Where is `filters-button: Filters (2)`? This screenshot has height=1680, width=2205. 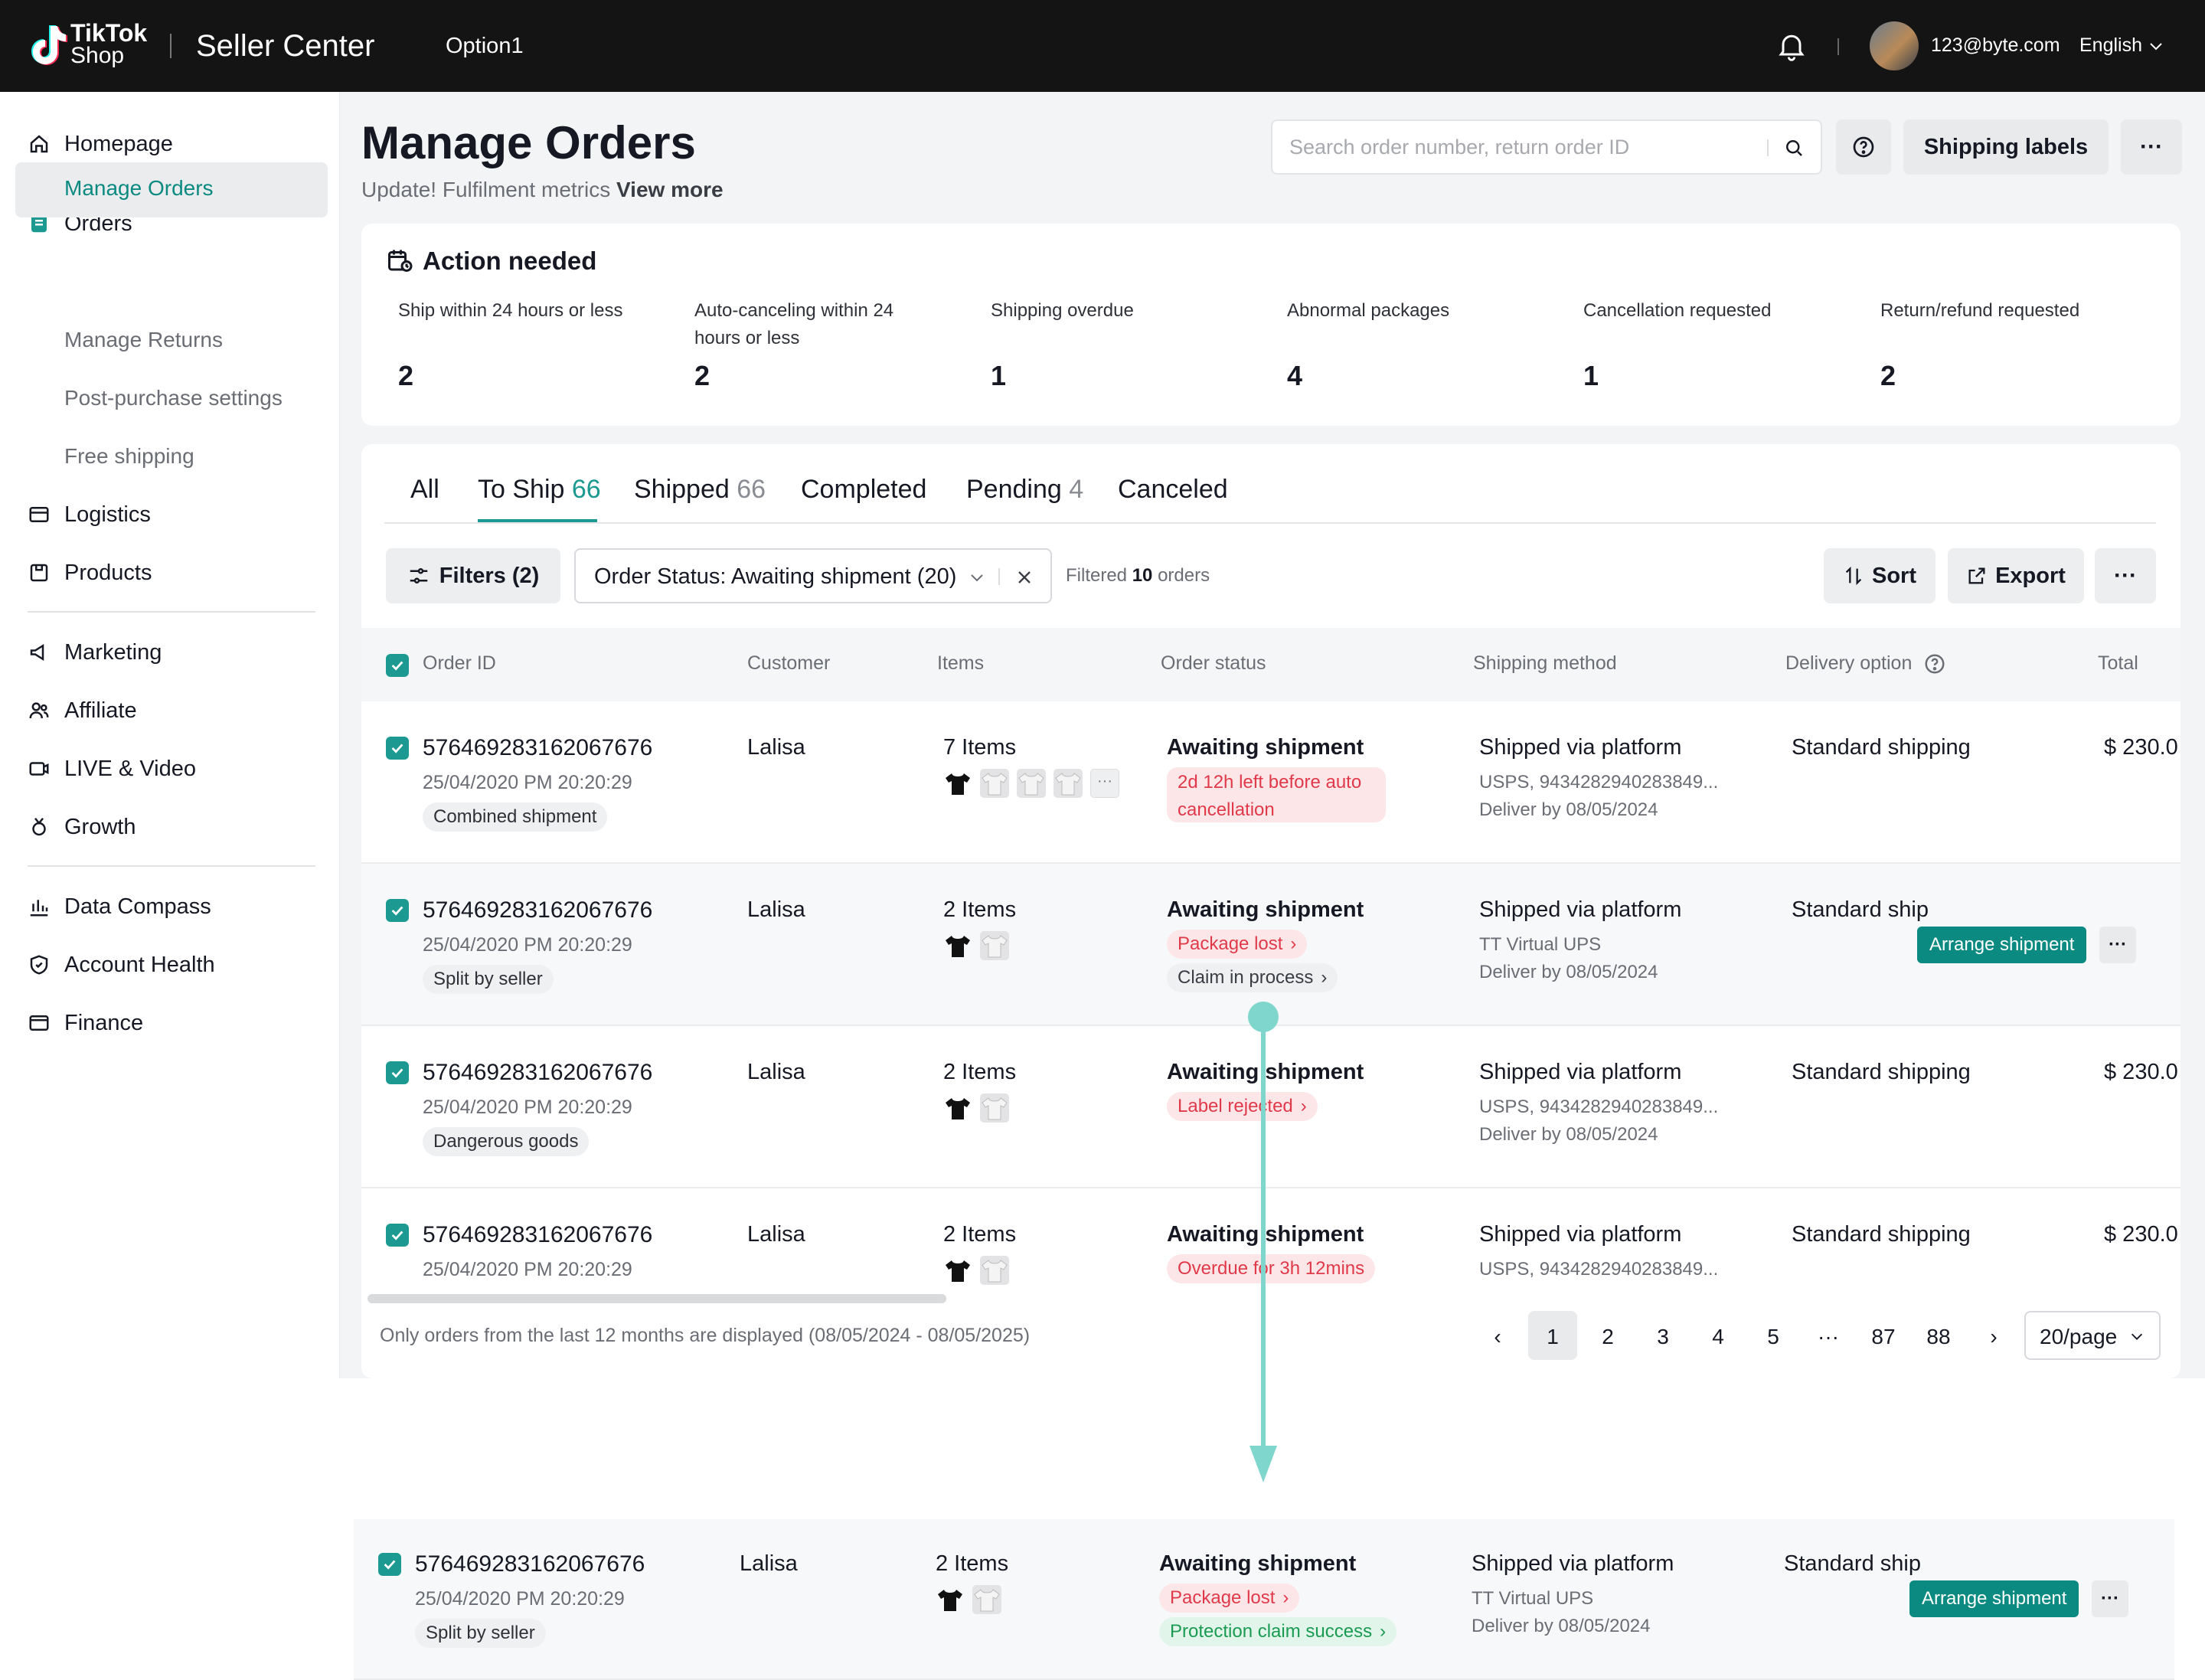 filters-button: Filters (2) is located at coordinates (473, 575).